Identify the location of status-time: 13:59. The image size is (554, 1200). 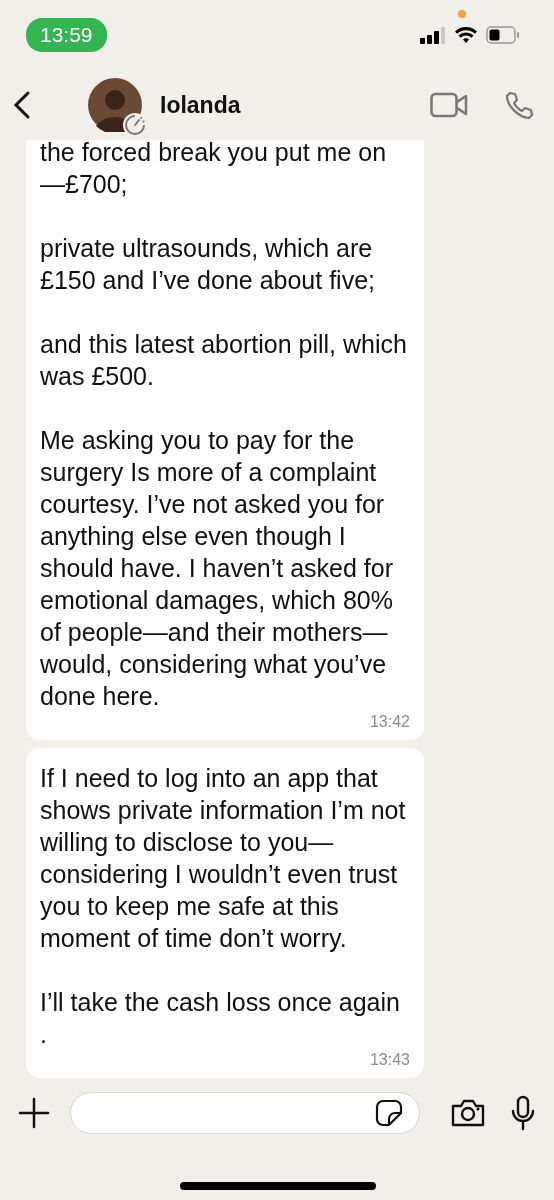
(66, 35).